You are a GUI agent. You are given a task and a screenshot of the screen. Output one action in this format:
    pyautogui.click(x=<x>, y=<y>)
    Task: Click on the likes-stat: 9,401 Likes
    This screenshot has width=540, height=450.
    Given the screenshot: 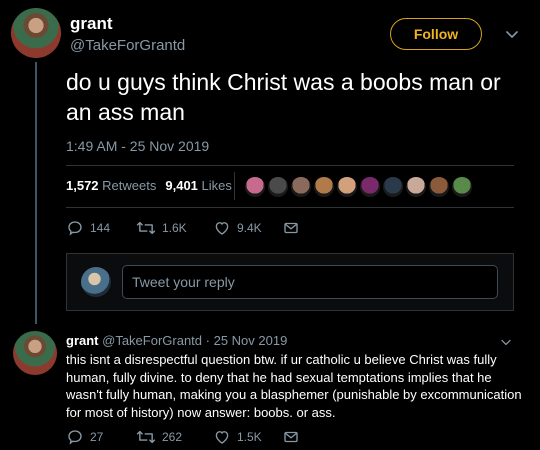 What is the action you would take?
    pyautogui.click(x=198, y=185)
    